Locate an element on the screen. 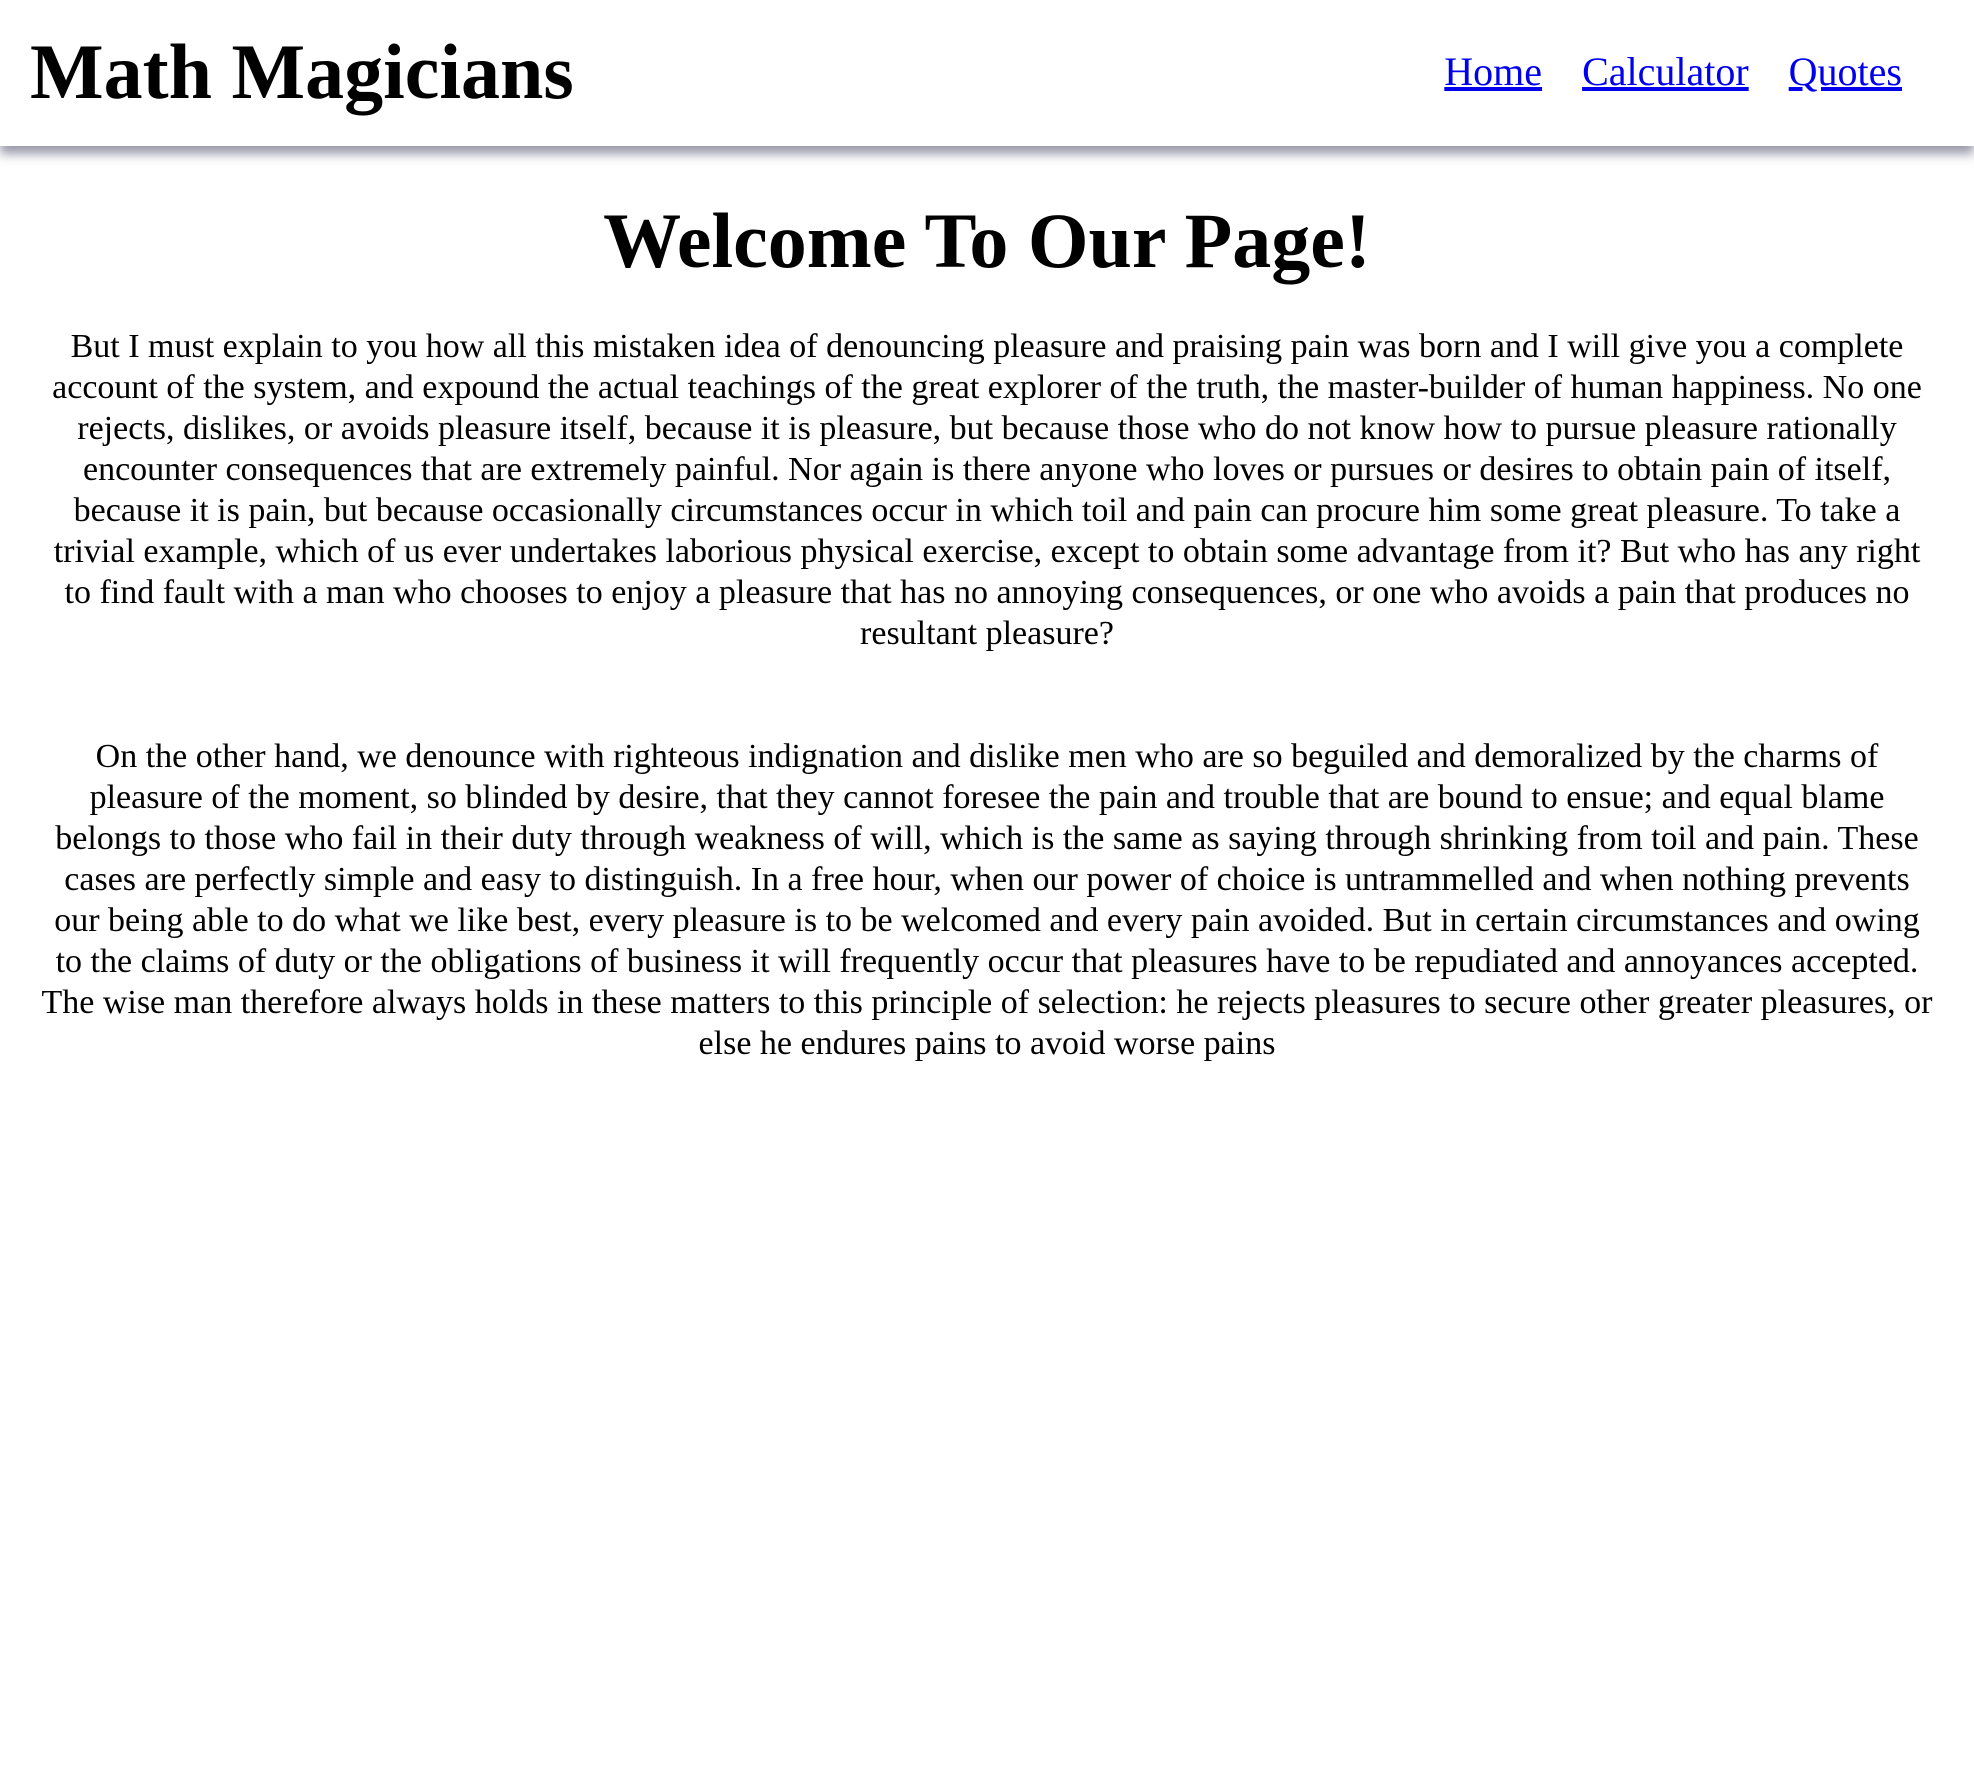 The height and width of the screenshot is (1774, 1974). main-nav: Home Calculator Quotes is located at coordinates (1673, 72).